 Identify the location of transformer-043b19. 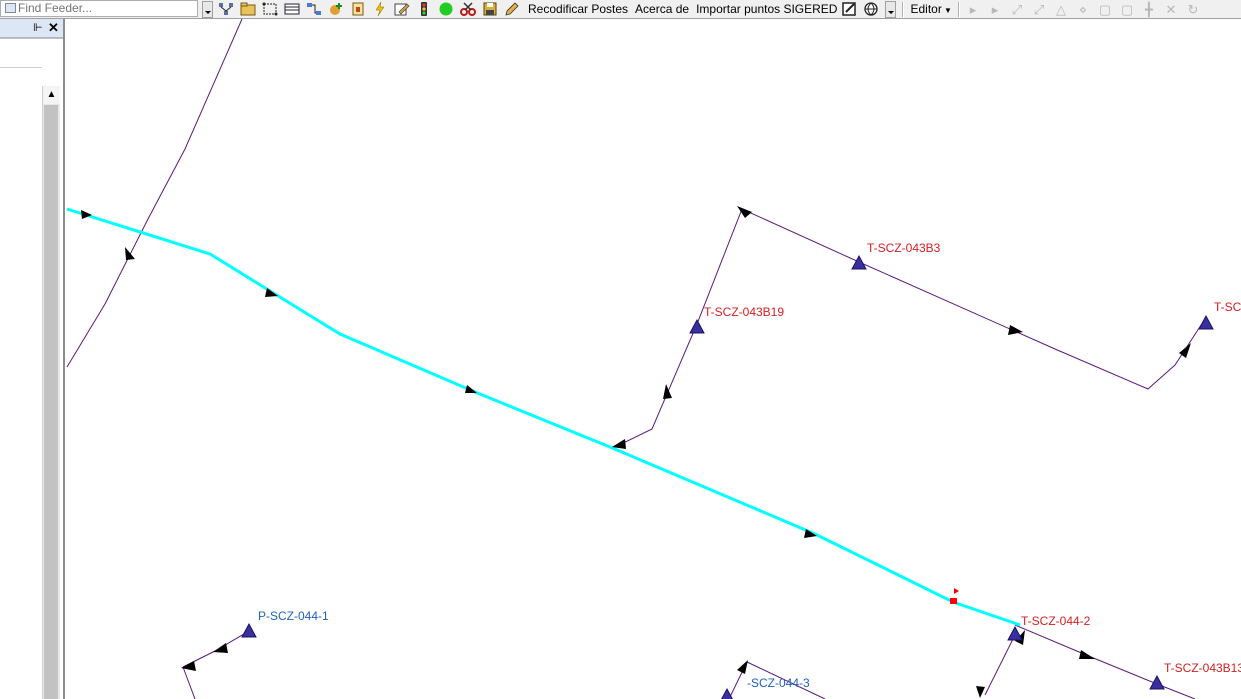
(697, 326).